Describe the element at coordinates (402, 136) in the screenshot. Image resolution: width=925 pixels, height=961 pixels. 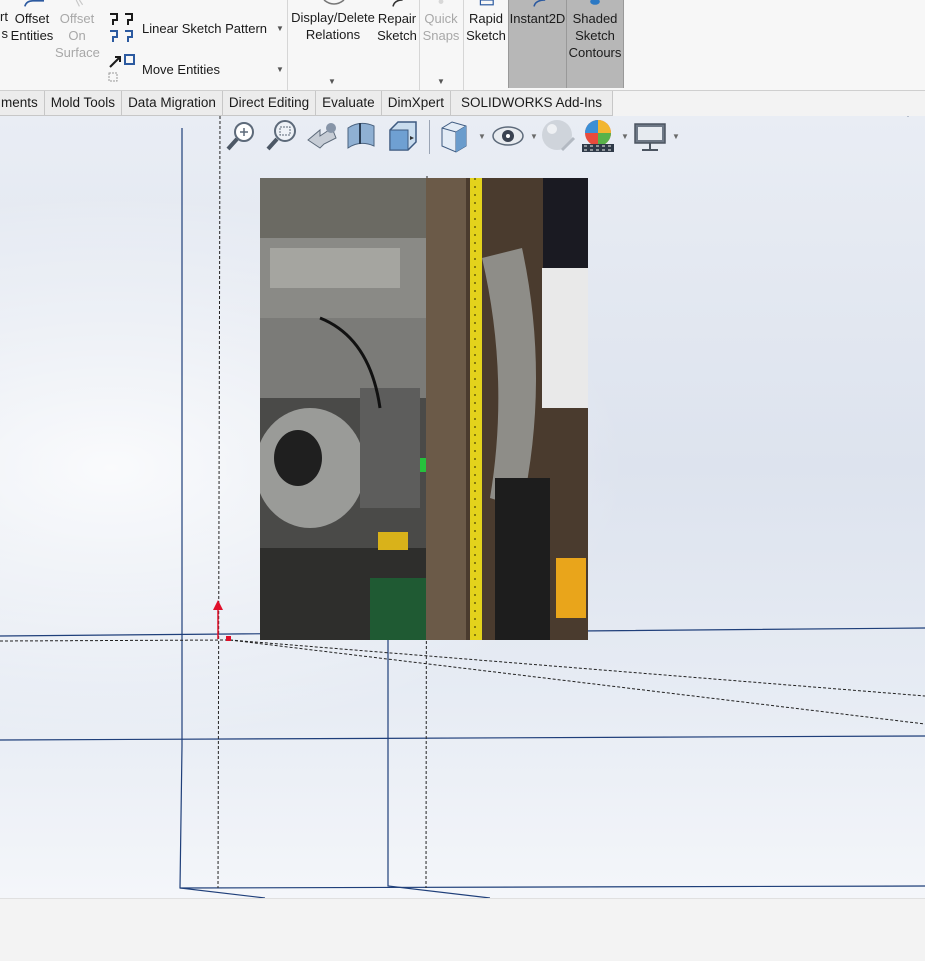
I see `view-orientation-icon` at that location.